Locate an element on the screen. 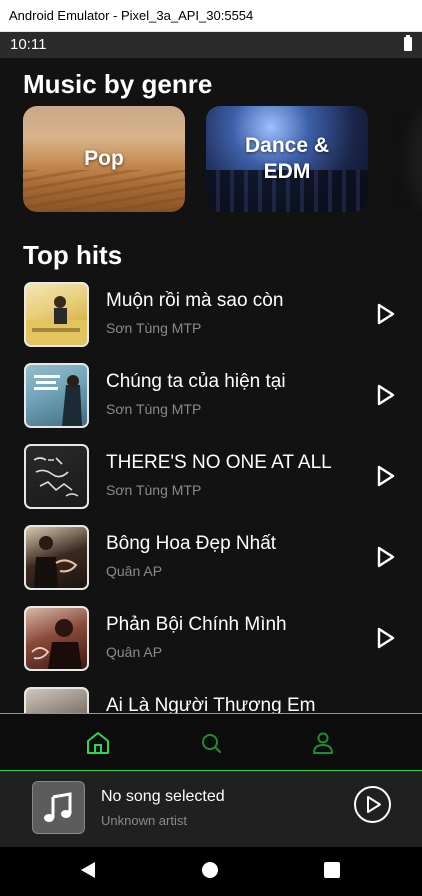 The width and height of the screenshot is (422, 896). home-circle-icon is located at coordinates (210, 870).